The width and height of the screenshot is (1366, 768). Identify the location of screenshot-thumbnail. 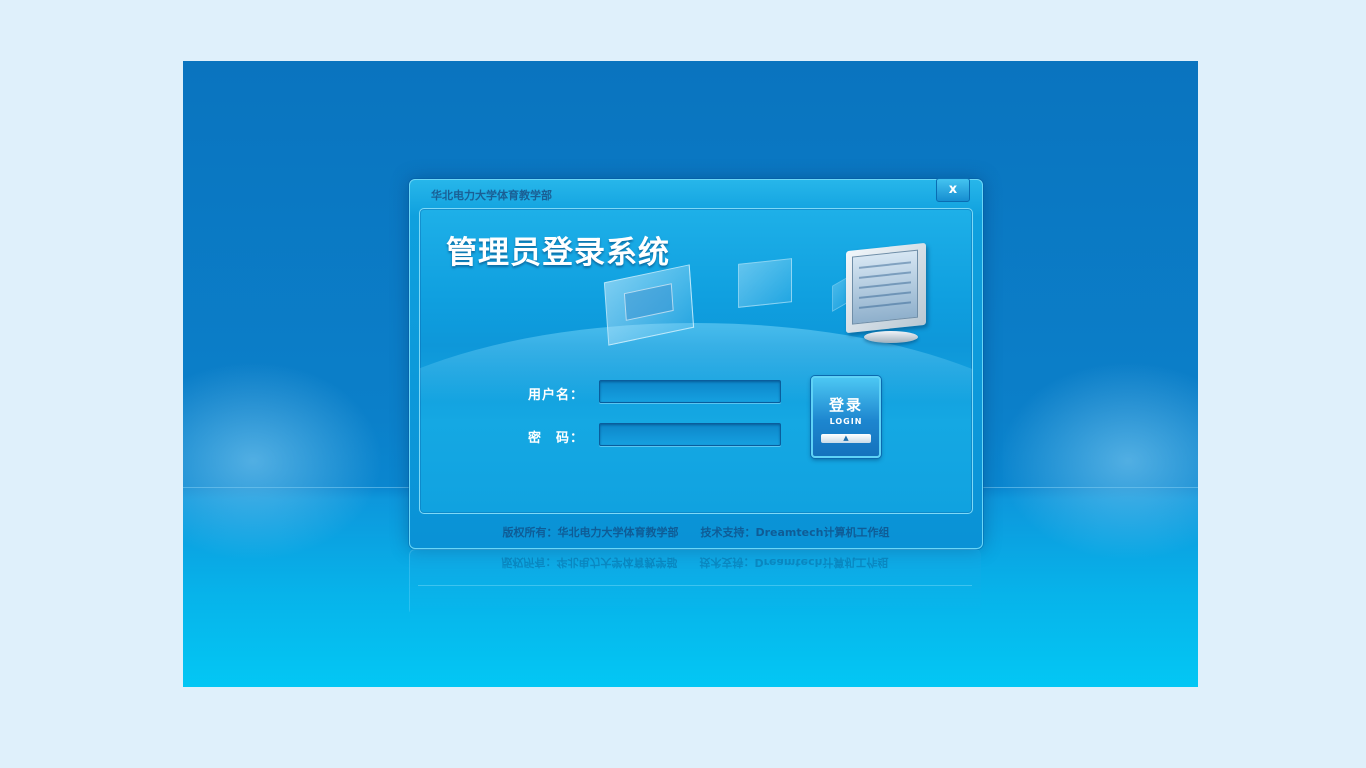
(648, 302).